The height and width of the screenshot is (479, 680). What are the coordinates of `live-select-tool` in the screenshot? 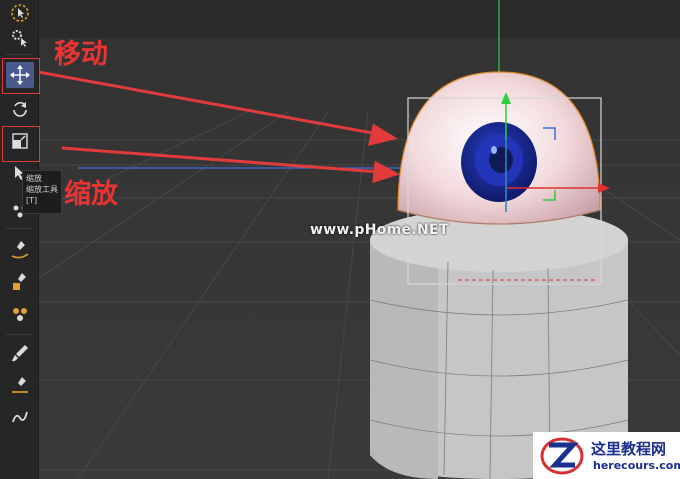 It's located at (20, 13).